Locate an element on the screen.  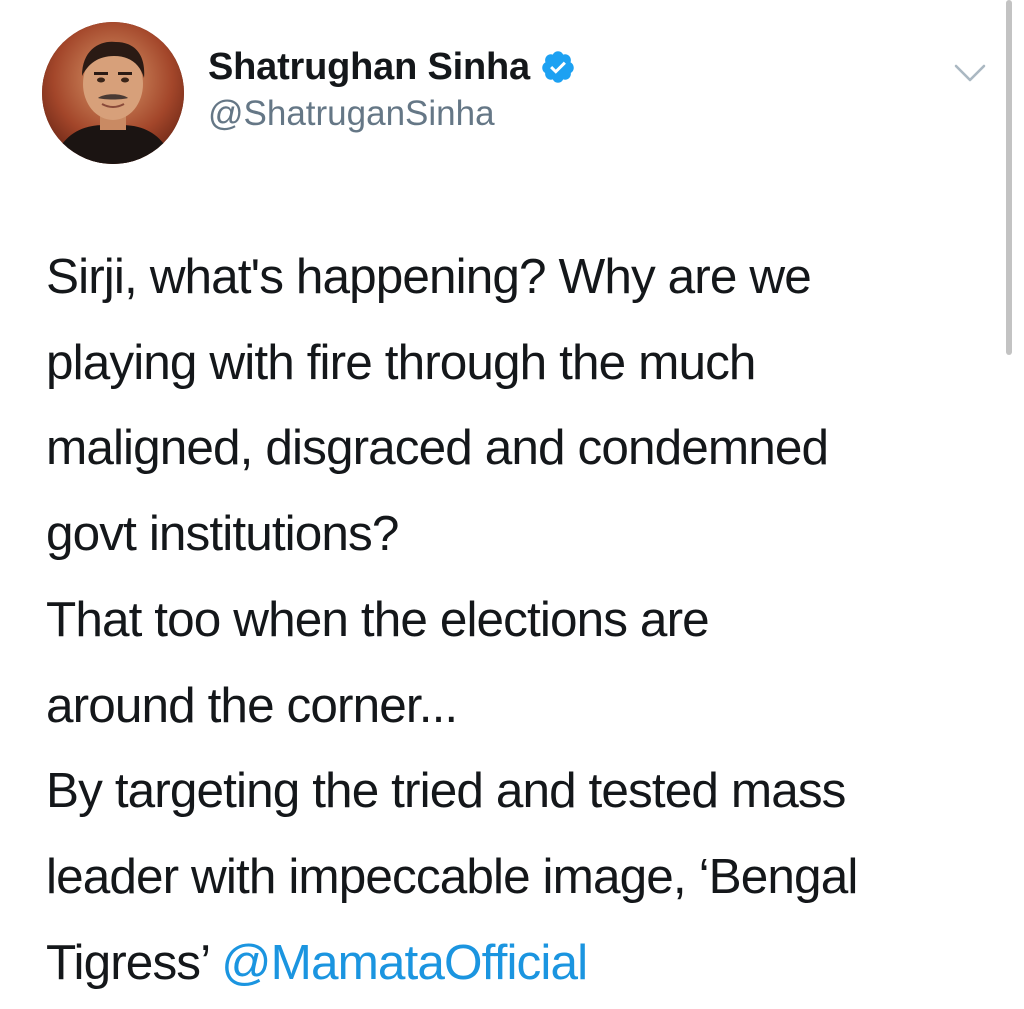
mention-link: @MamataOfficial is located at coordinates (404, 962).